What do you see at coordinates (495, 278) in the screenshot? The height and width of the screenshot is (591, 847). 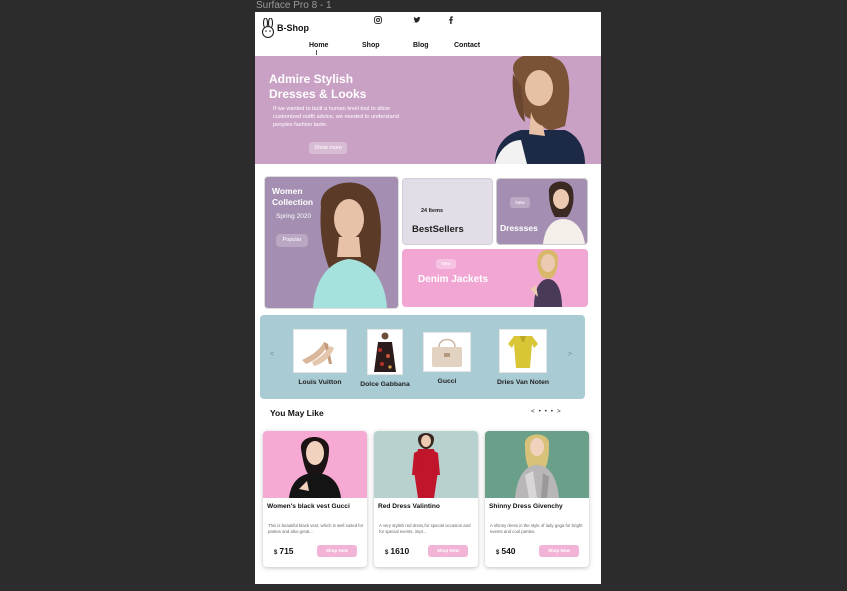 I see `denim-jackets-card: New Denim Jackets` at bounding box center [495, 278].